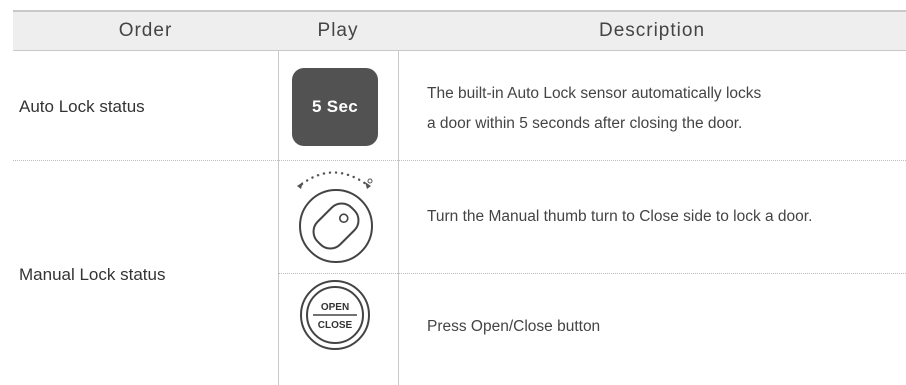 The image size is (906, 385). What do you see at coordinates (459, 31) in the screenshot?
I see `table-header: Order Play Description` at bounding box center [459, 31].